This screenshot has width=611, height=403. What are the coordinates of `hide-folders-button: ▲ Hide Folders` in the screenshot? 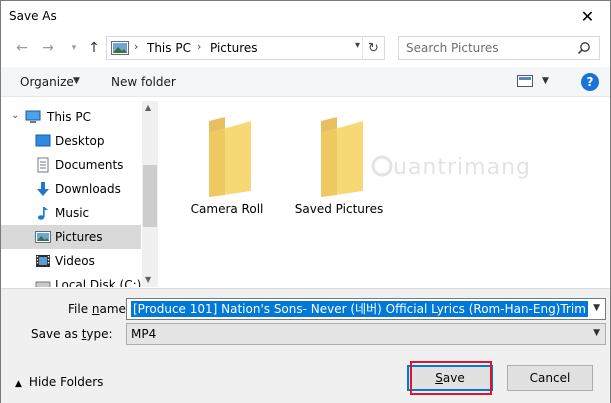 It's located at (59, 382).